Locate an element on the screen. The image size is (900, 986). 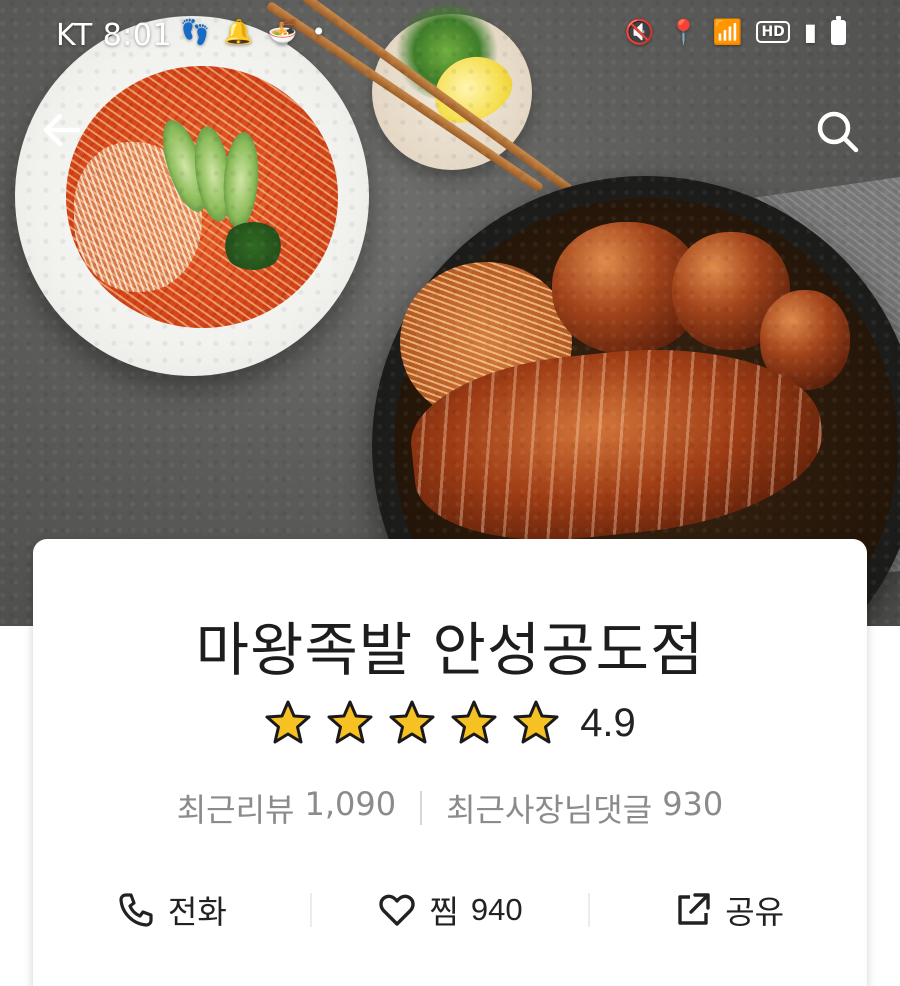
carrier-time: KT 8:01 is located at coordinates (114, 35).